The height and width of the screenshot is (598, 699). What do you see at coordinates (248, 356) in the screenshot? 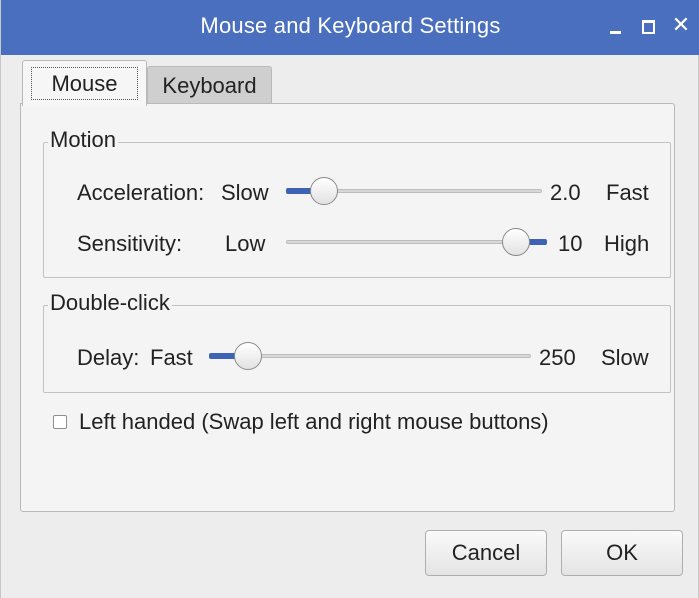
I see `delay-slider-handle` at bounding box center [248, 356].